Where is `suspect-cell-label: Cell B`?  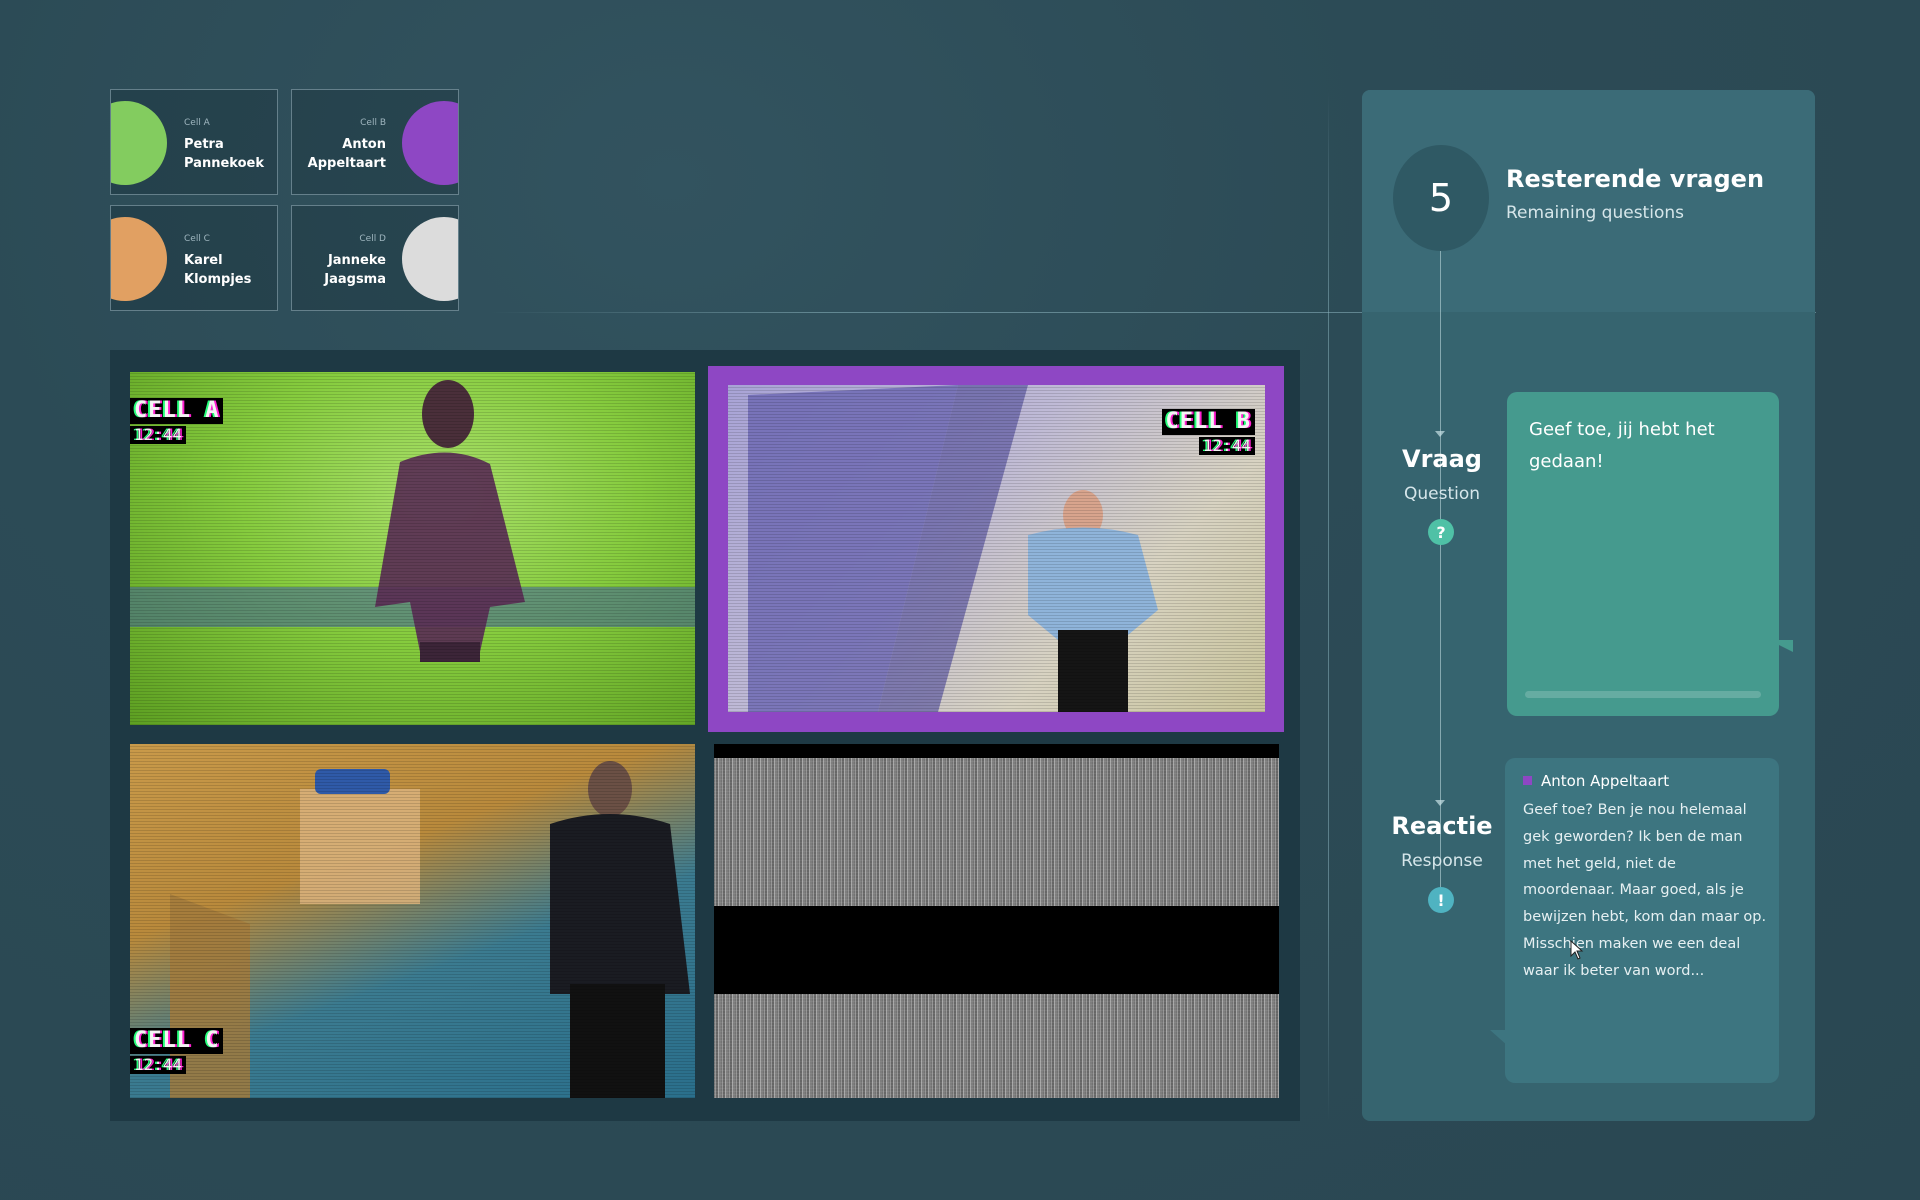
suspect-cell-label: Cell B is located at coordinates (373, 123).